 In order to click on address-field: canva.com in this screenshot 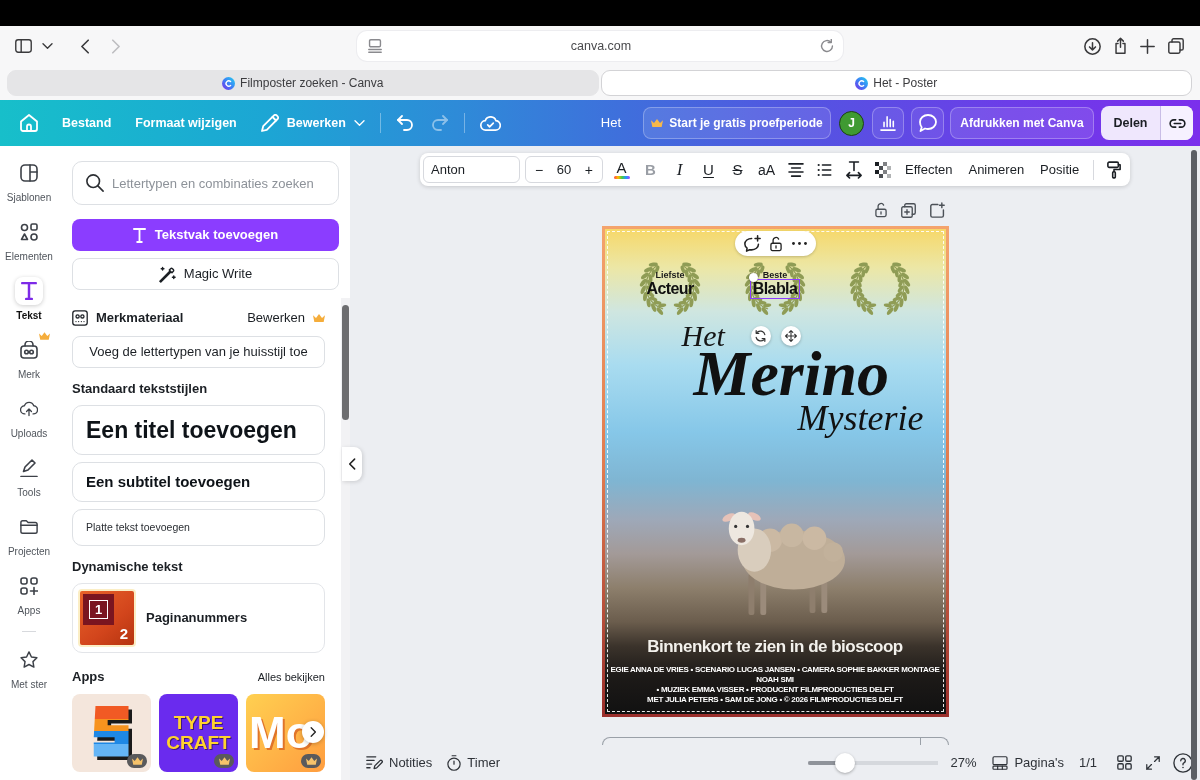, I will do `click(600, 46)`.